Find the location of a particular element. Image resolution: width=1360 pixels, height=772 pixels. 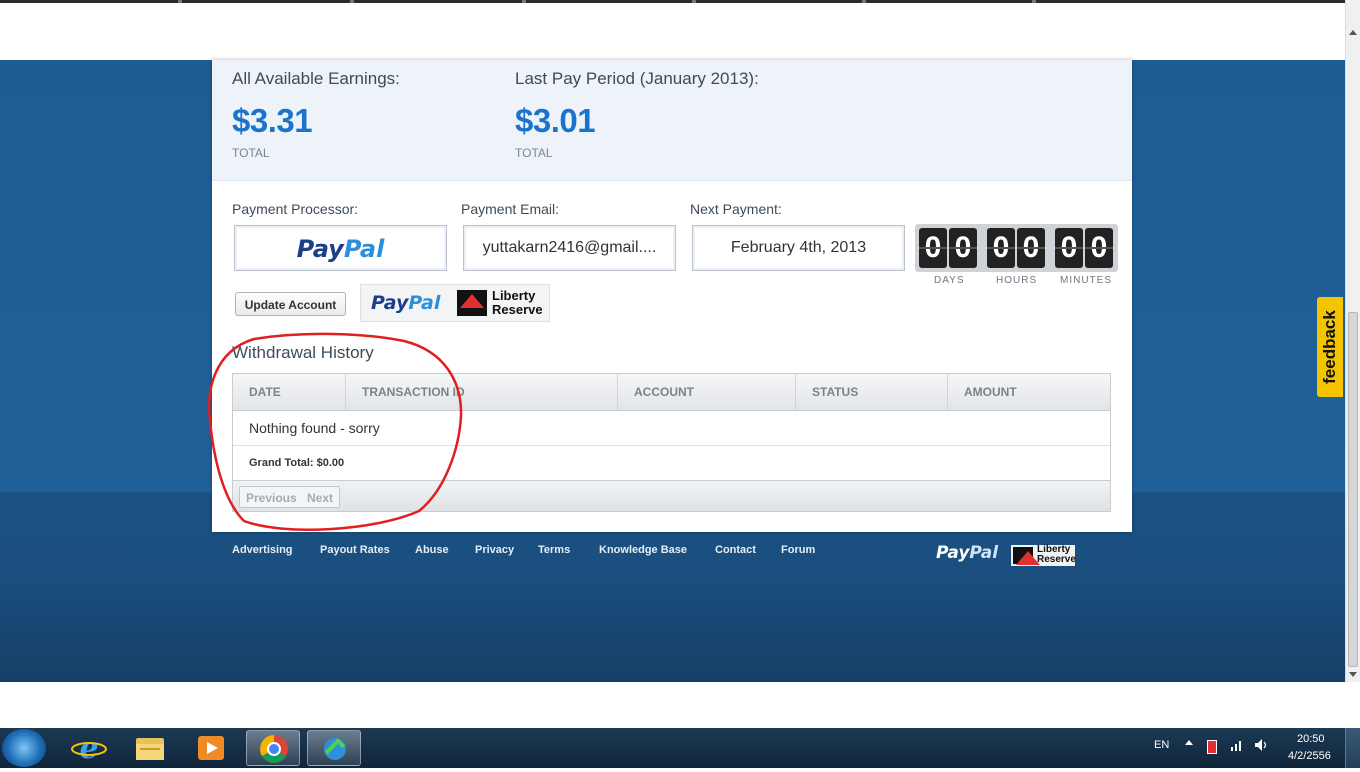

column-header-date: DATE is located at coordinates (289, 392).